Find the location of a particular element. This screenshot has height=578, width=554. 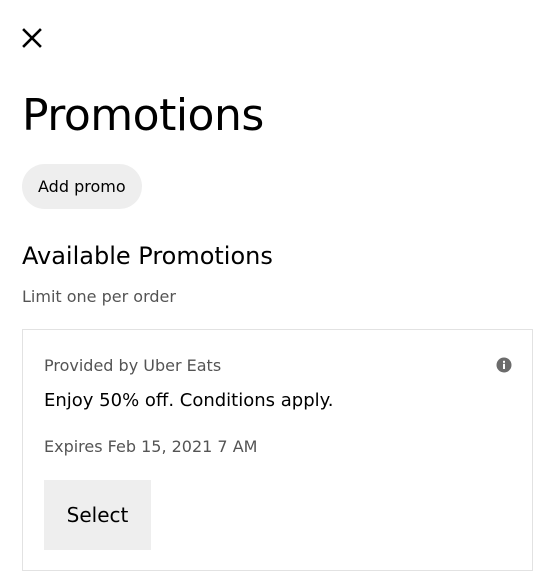

info-icon is located at coordinates (504, 365).